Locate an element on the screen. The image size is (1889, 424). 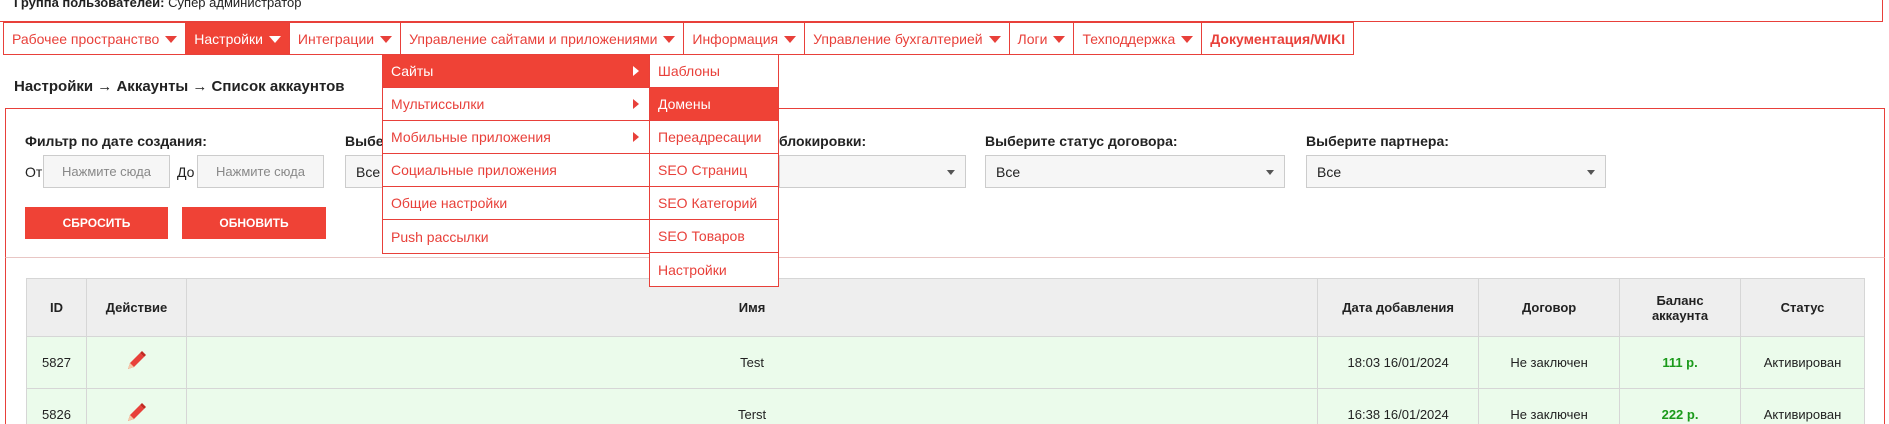
second-filter-select: Все is located at coordinates (365, 171).